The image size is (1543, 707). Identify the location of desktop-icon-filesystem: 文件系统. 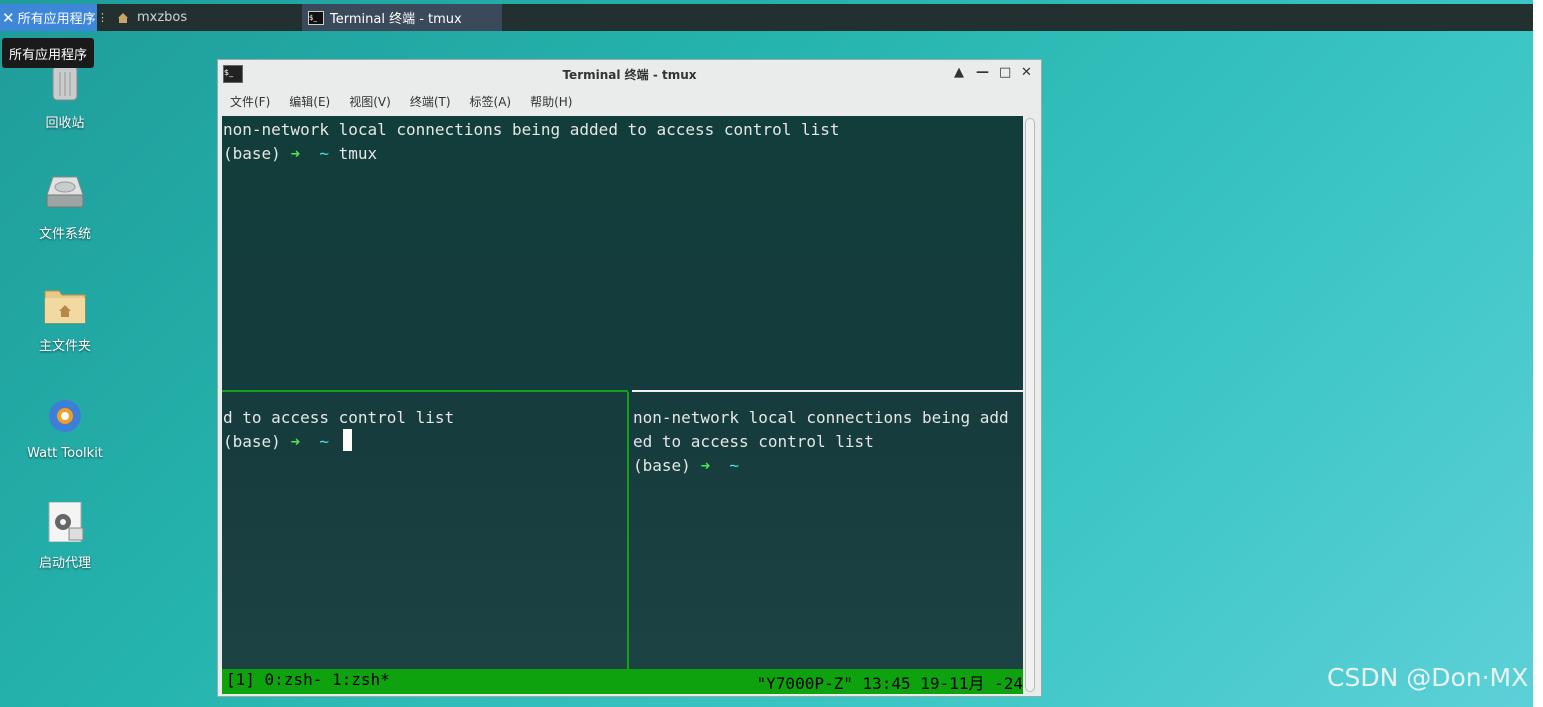
(65, 207).